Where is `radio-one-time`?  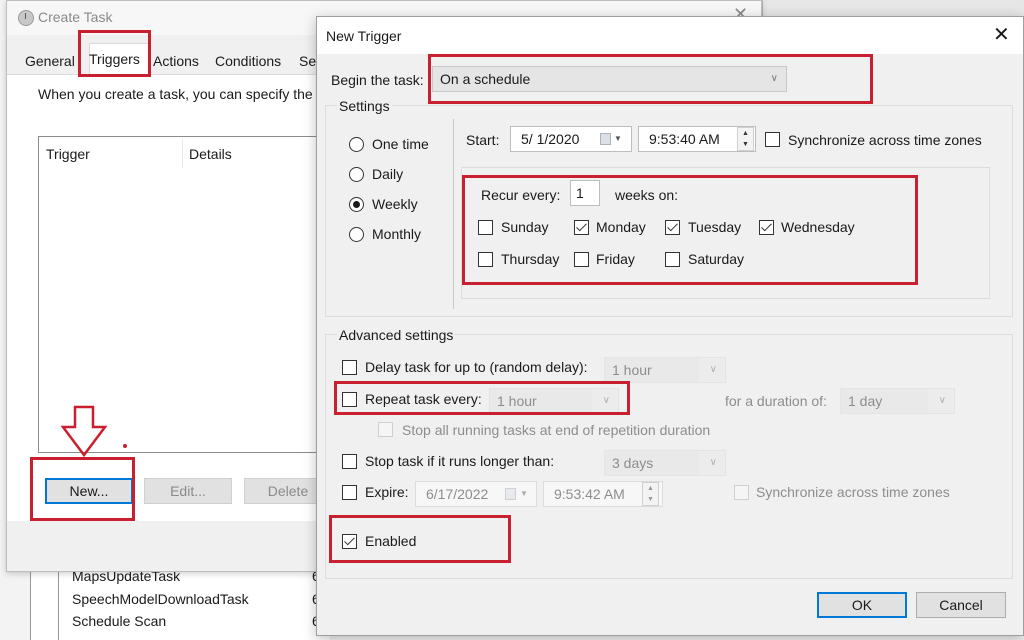
radio-one-time is located at coordinates (356, 144).